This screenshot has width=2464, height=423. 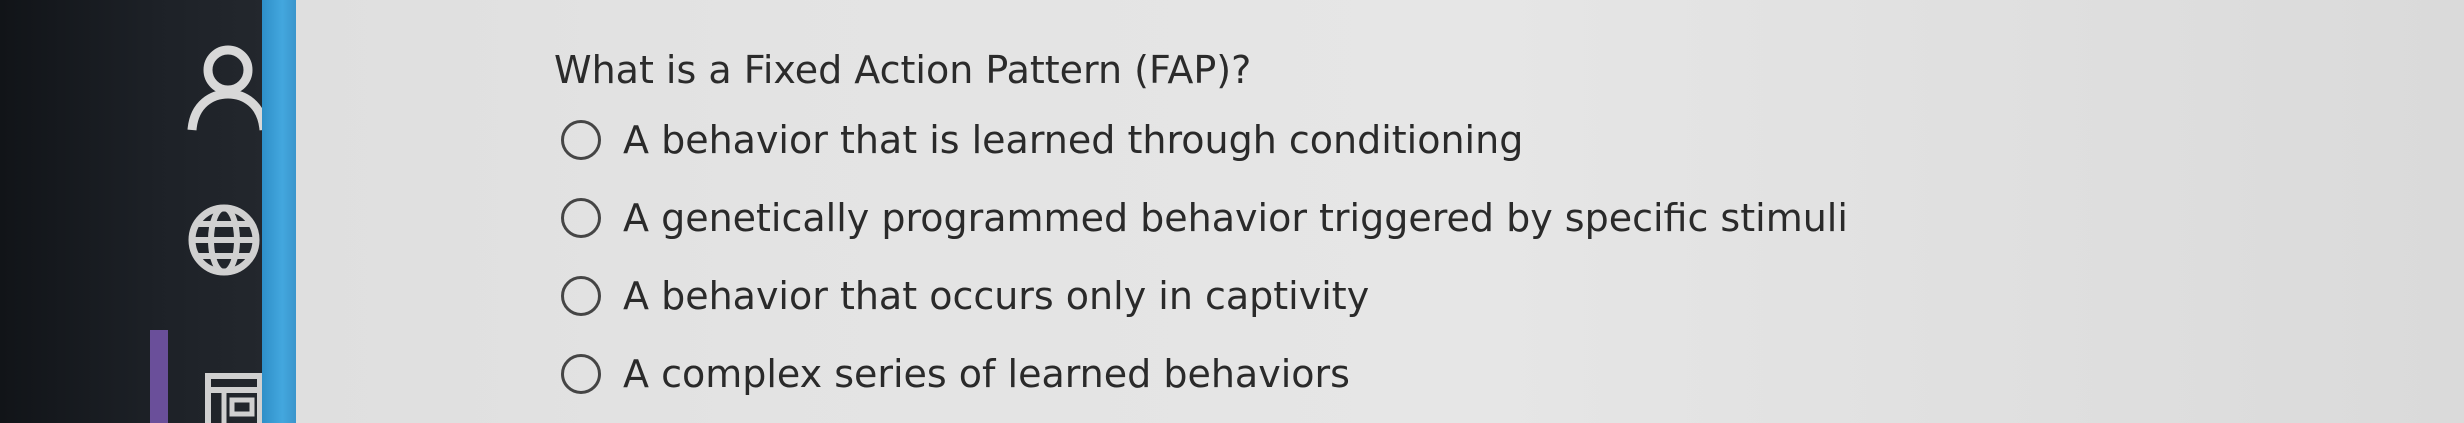 I want to click on active-nav-indicator, so click(x=159, y=376).